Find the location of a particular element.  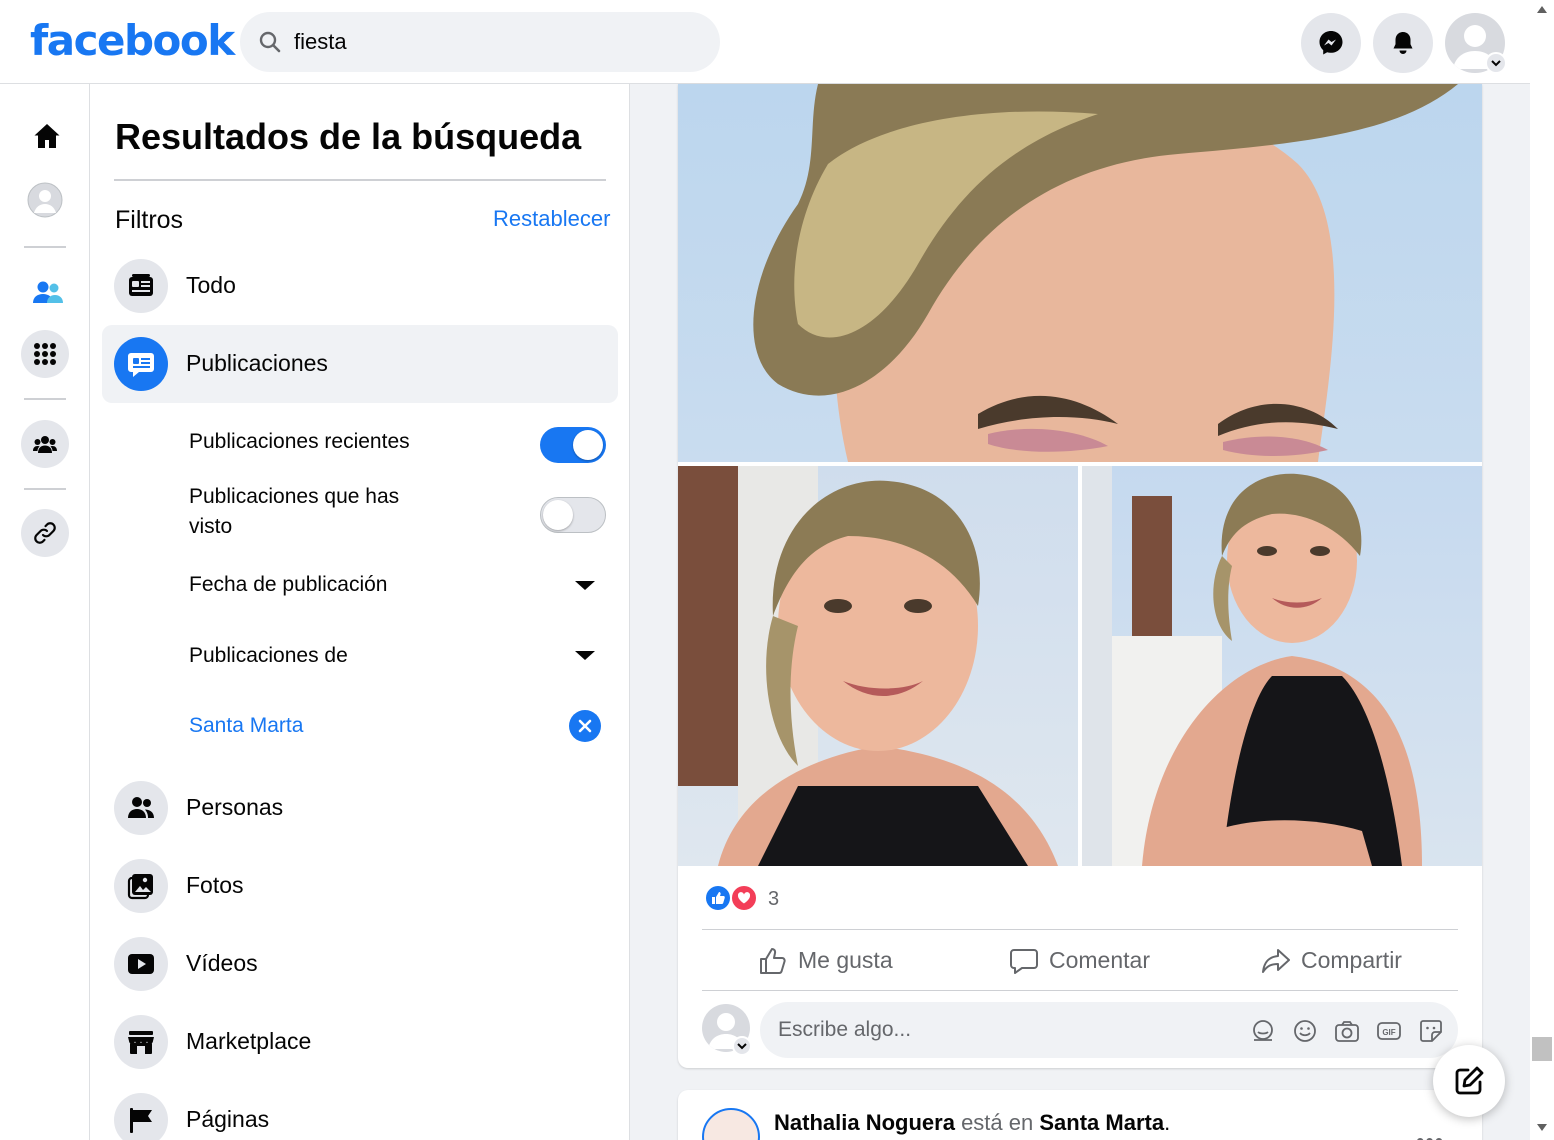

scroll-up-arrow-icon is located at coordinates (1542, 9).